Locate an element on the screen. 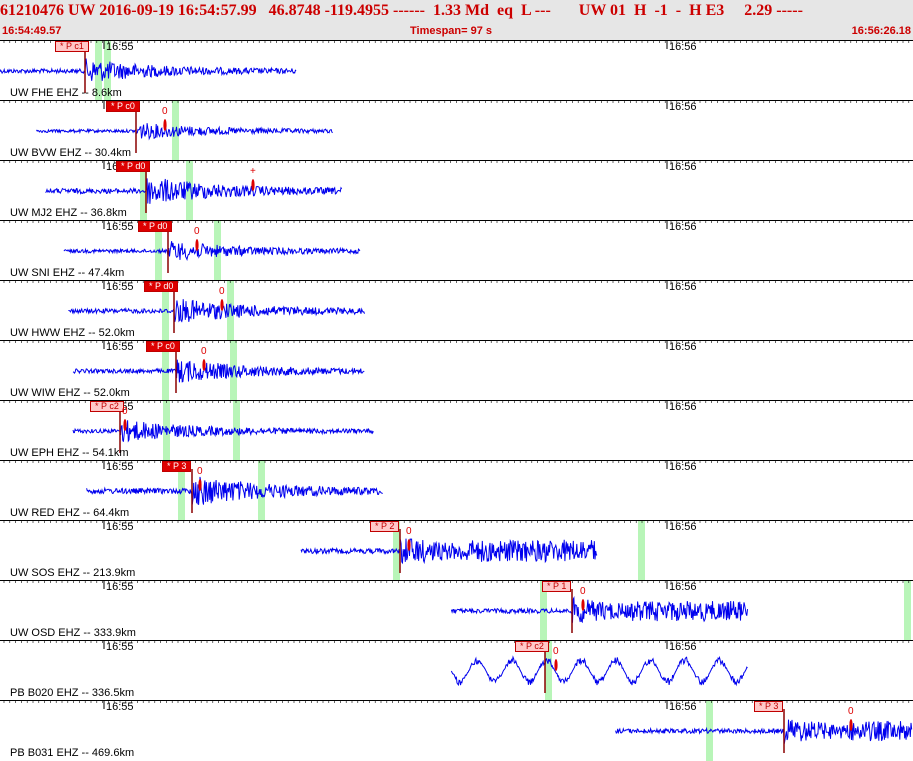 The image size is (913, 761). channel-panel: 16:5516:56* P c00UW BVW EHZ -- 30.4km is located at coordinates (456, 130).